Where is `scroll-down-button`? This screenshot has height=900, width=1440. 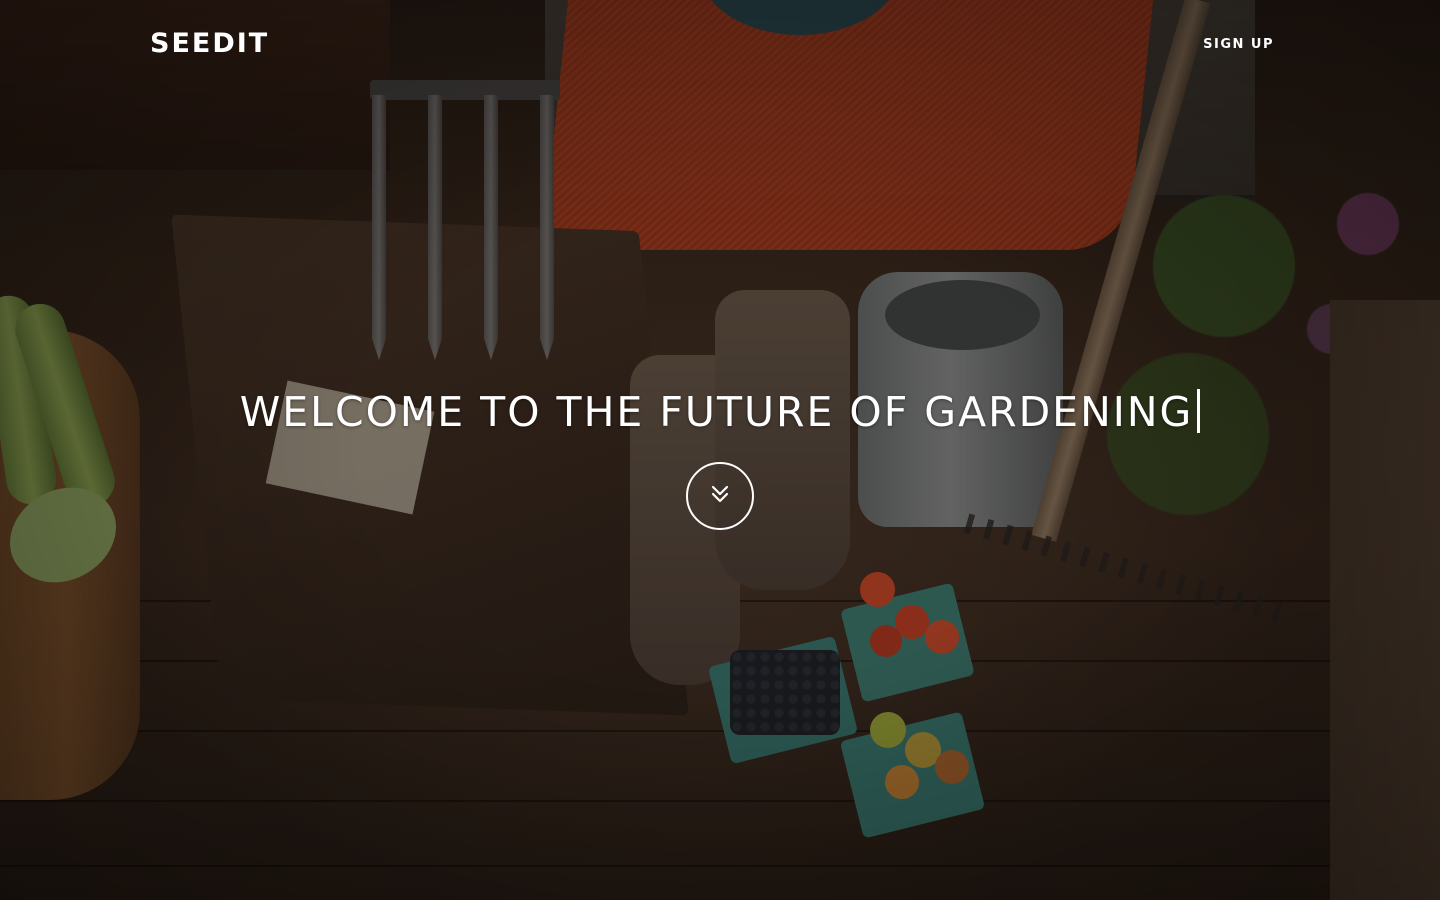
scroll-down-button is located at coordinates (720, 496).